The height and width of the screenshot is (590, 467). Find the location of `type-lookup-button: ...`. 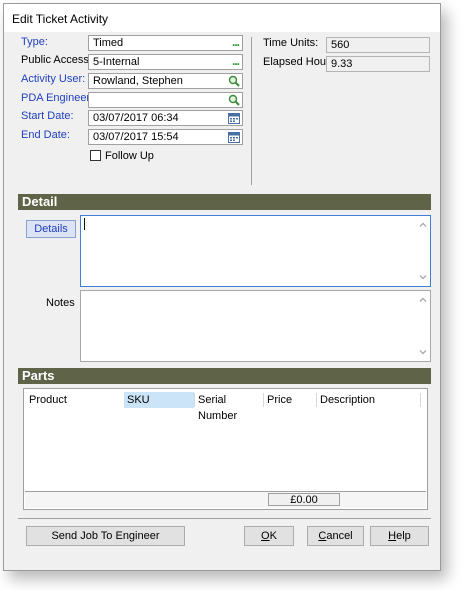

type-lookup-button: ... is located at coordinates (236, 42).